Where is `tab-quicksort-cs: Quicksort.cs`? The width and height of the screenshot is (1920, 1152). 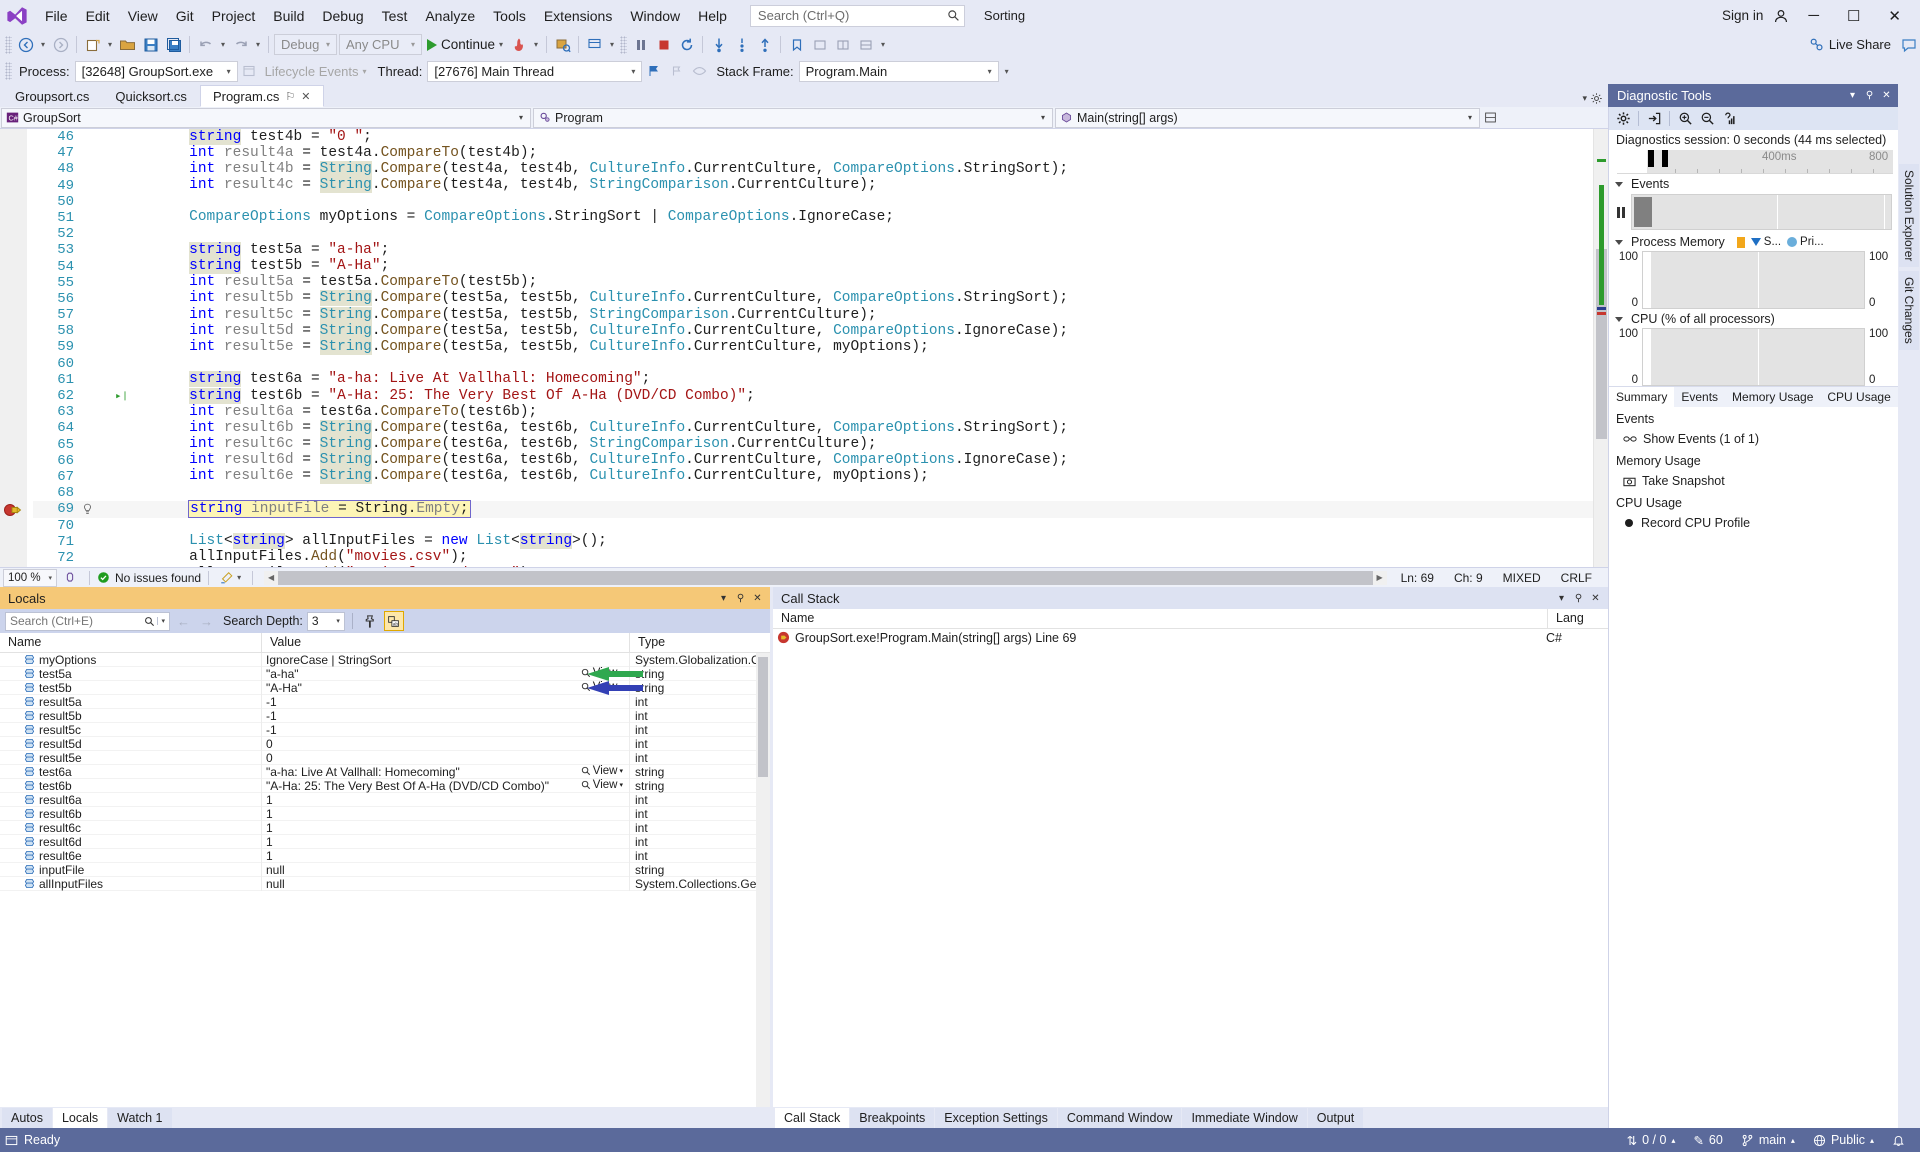 tab-quicksort-cs: Quicksort.cs is located at coordinates (151, 96).